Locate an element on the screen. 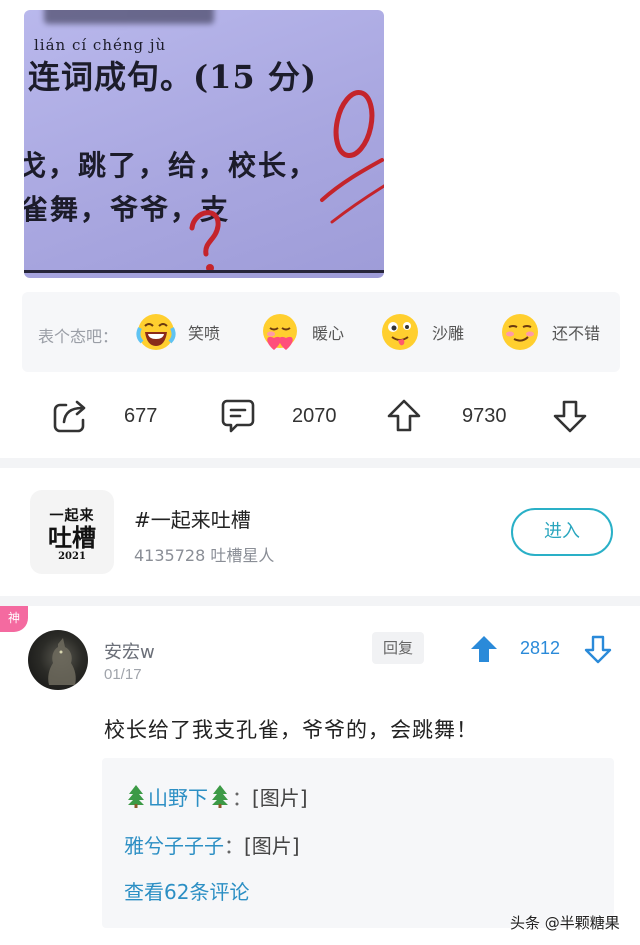 The height and width of the screenshot is (945, 640). share-count: 677 is located at coordinates (141, 416).